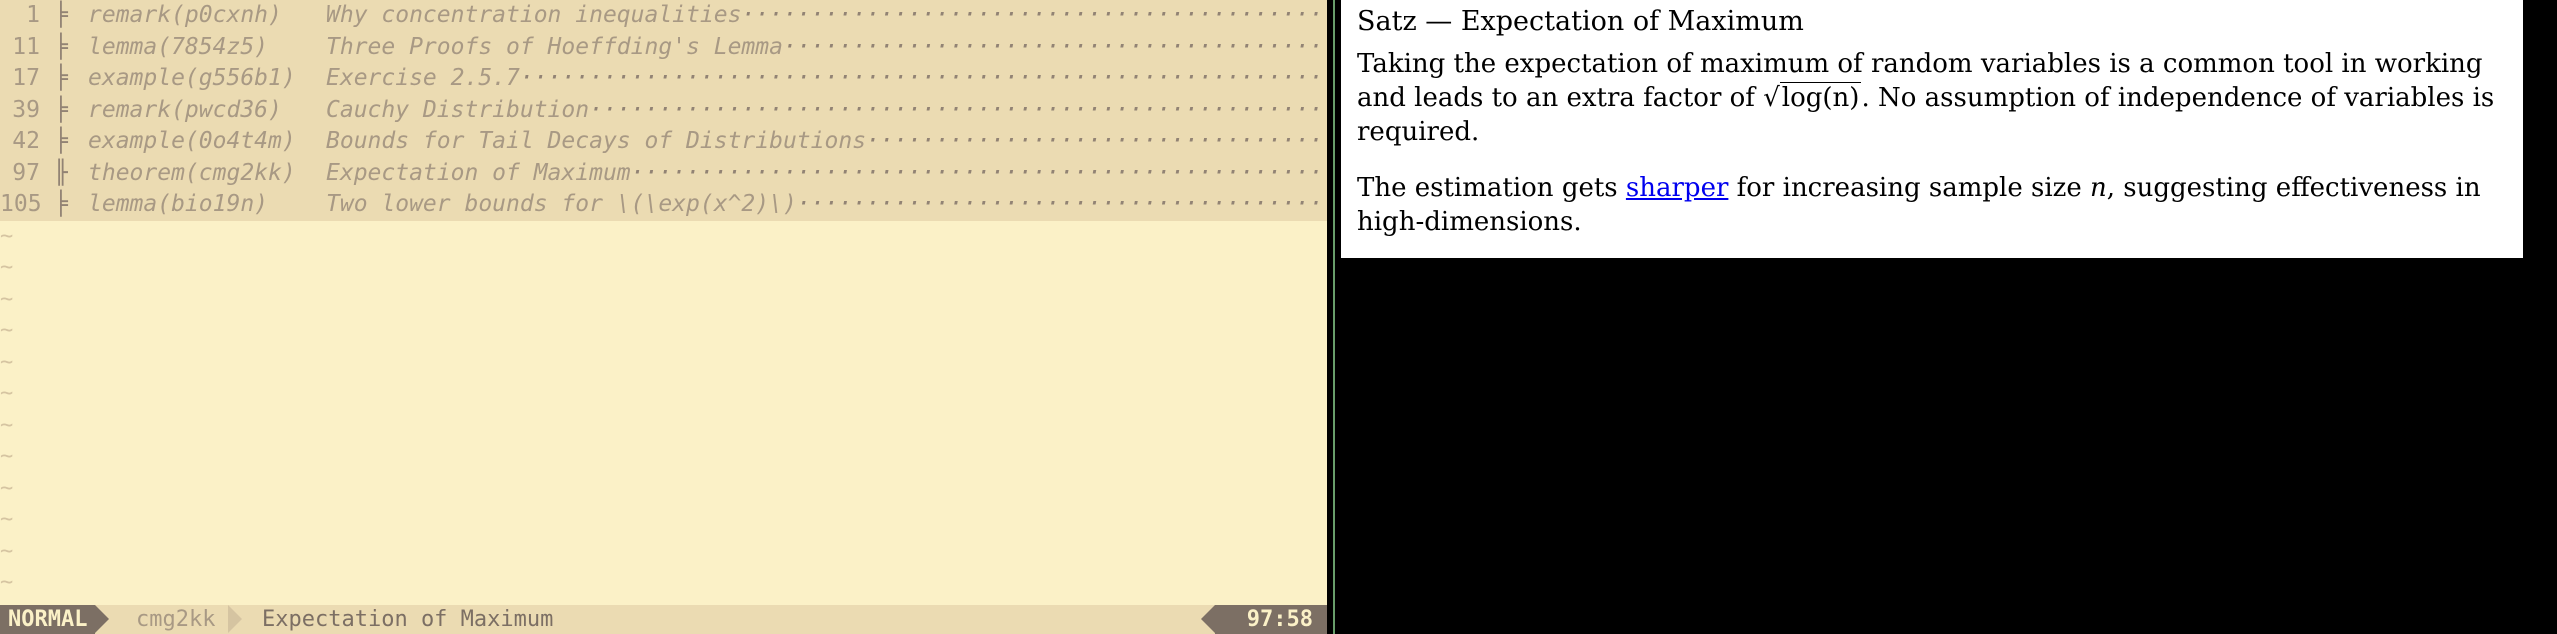 The width and height of the screenshot is (2557, 634). Describe the element at coordinates (192, 141) in the screenshot. I see `outline-kind: example(0o4t4m)` at that location.